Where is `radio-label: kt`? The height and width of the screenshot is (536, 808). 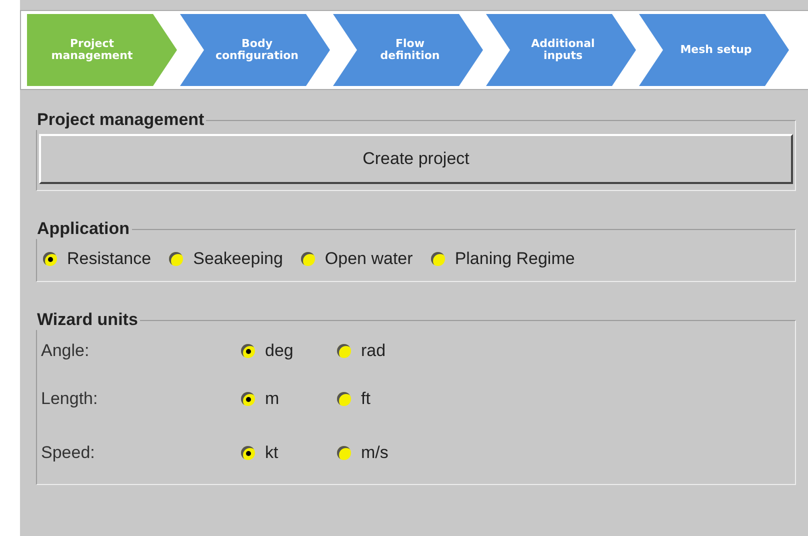 radio-label: kt is located at coordinates (271, 453).